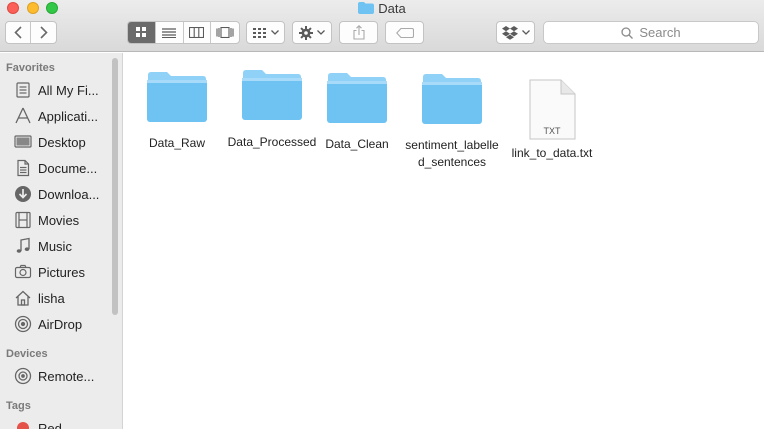 This screenshot has width=764, height=429. Describe the element at coordinates (51, 298) in the screenshot. I see `sidebar-item-label: lisha` at that location.